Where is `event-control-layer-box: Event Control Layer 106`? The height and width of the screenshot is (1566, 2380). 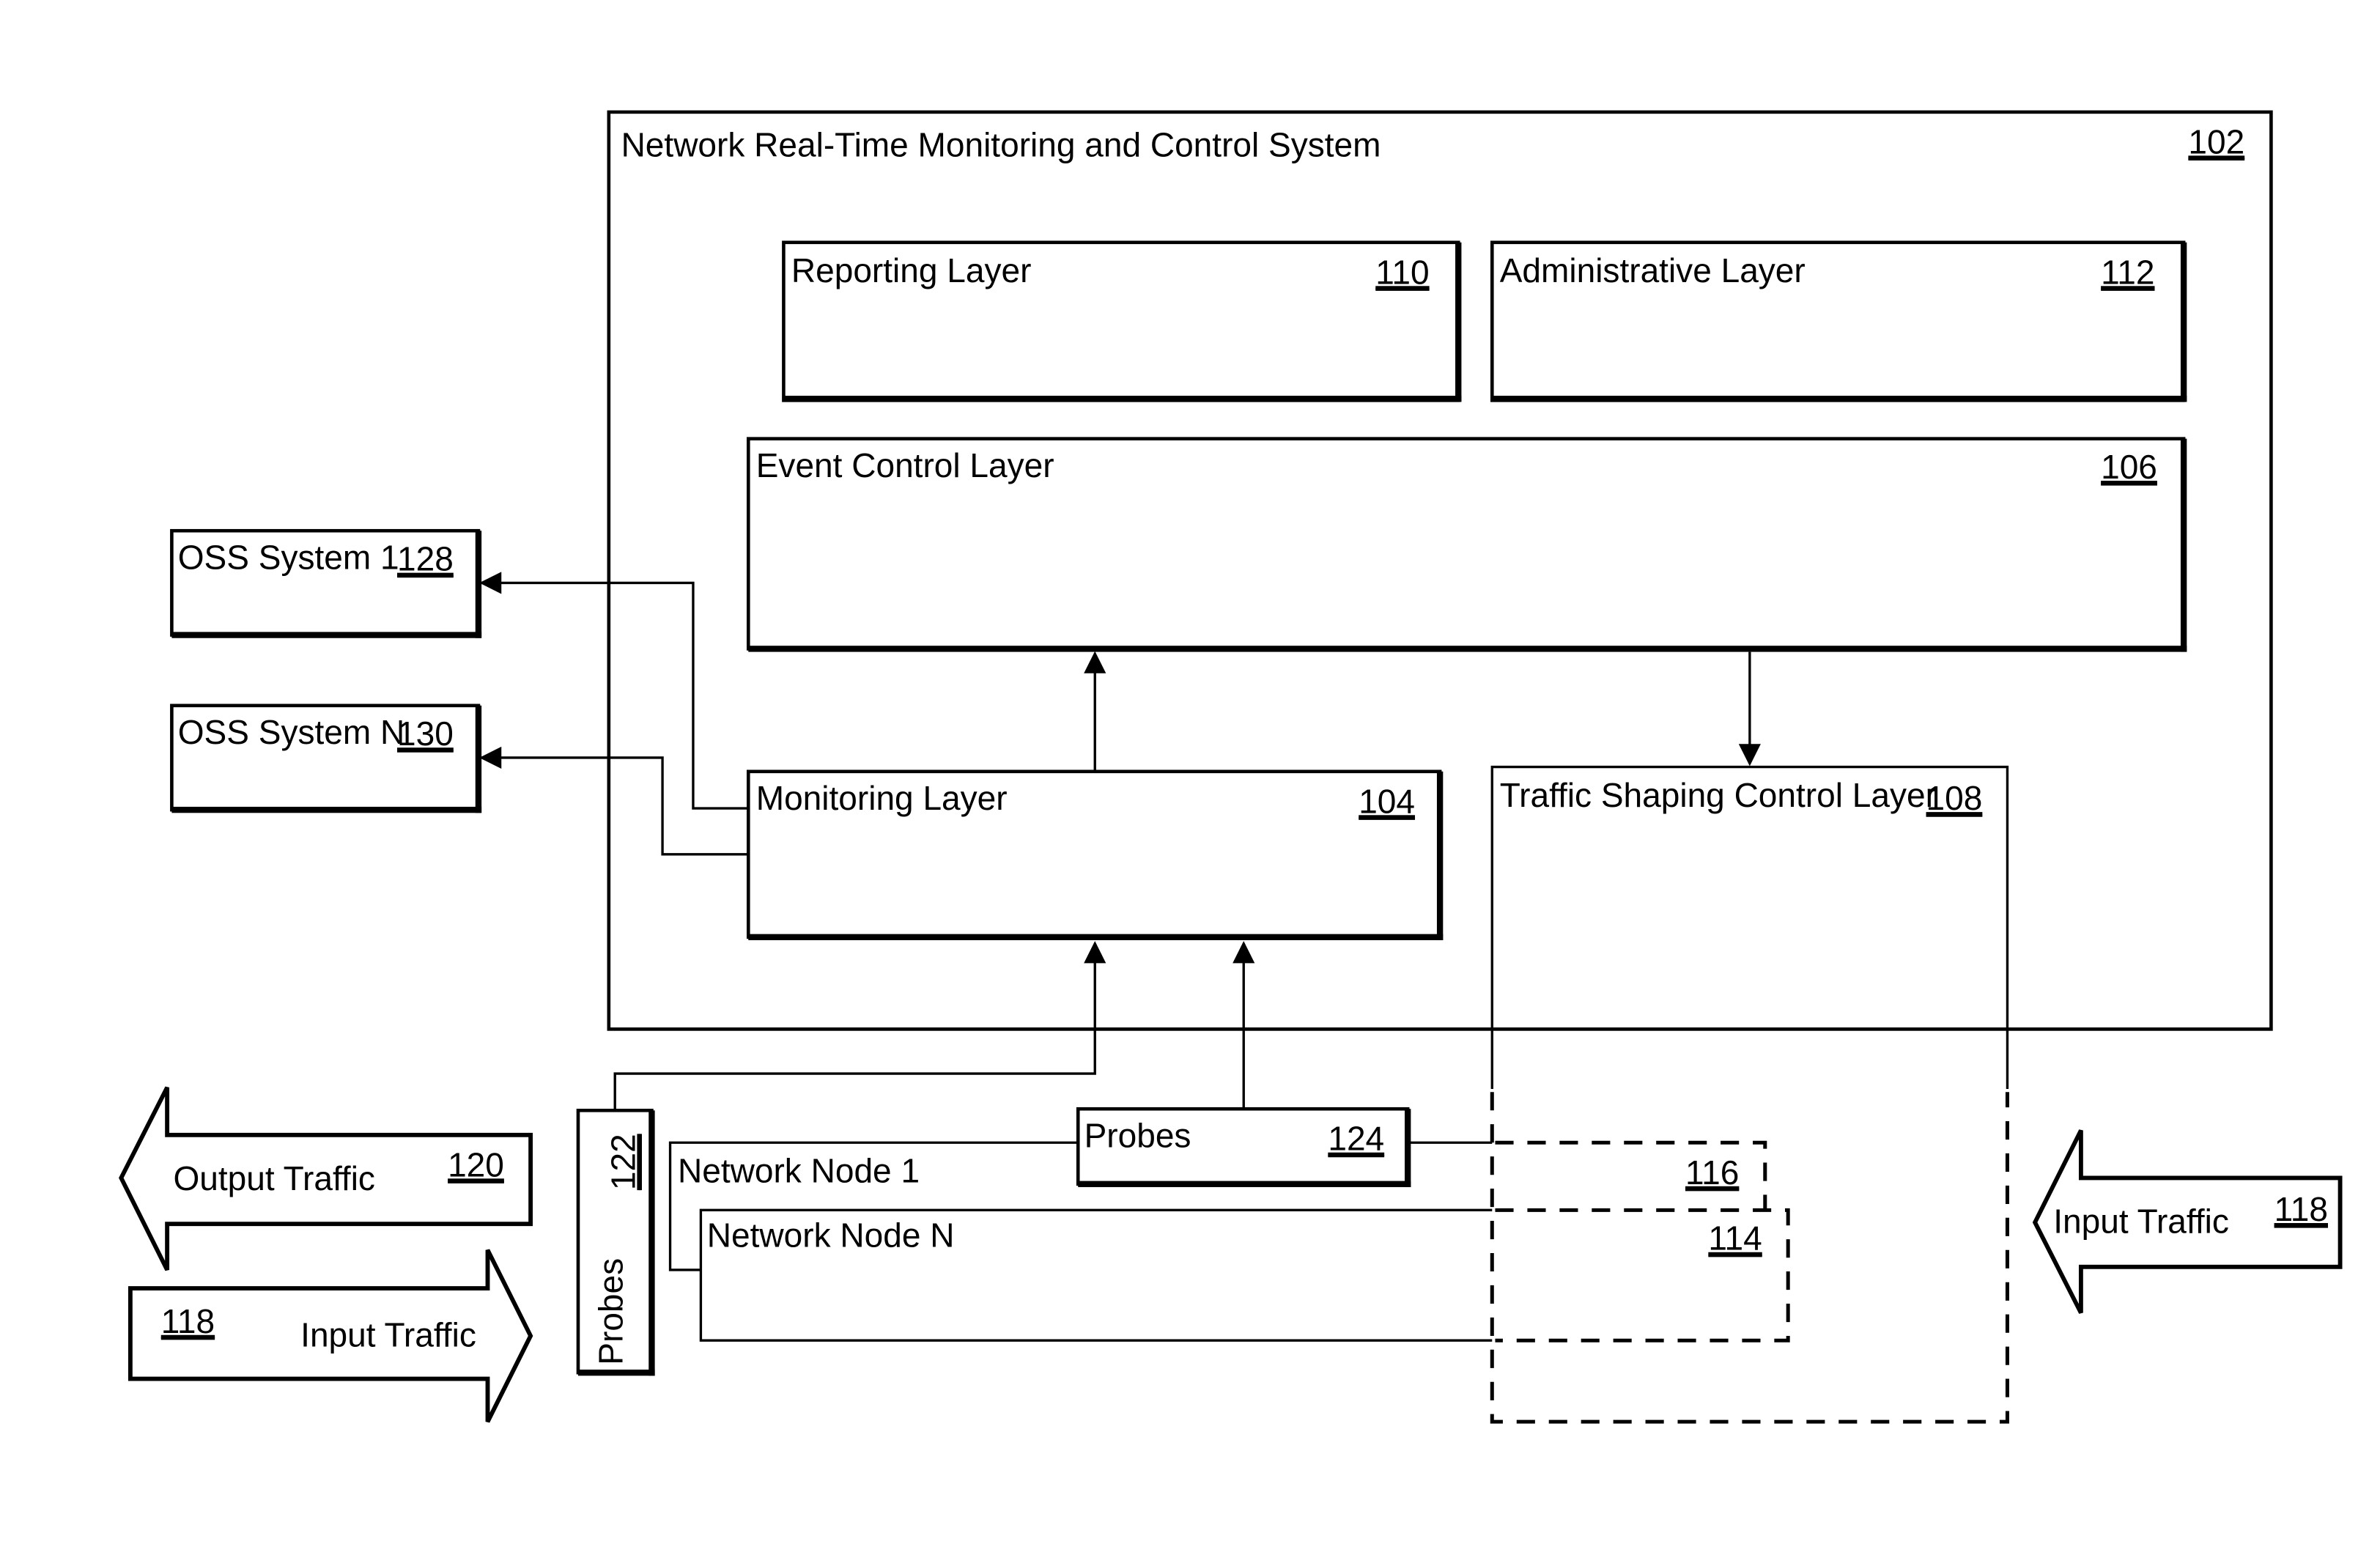
event-control-layer-box: Event Control Layer 106 is located at coordinates (1466, 544).